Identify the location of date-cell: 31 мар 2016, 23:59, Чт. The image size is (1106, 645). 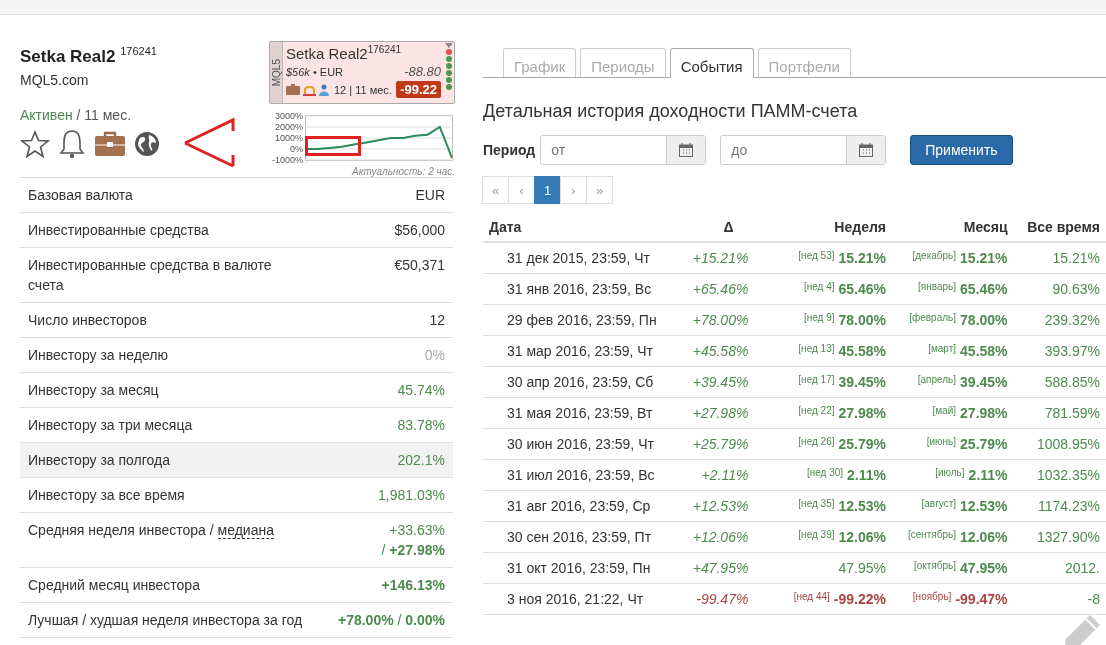
(581, 351).